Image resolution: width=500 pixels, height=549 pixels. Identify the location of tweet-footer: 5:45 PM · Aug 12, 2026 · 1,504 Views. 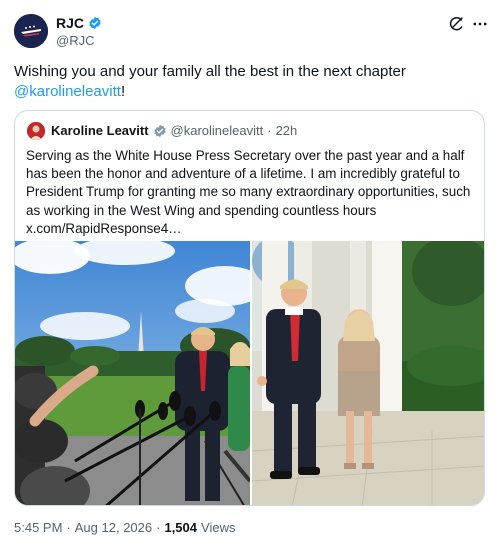
(124, 527).